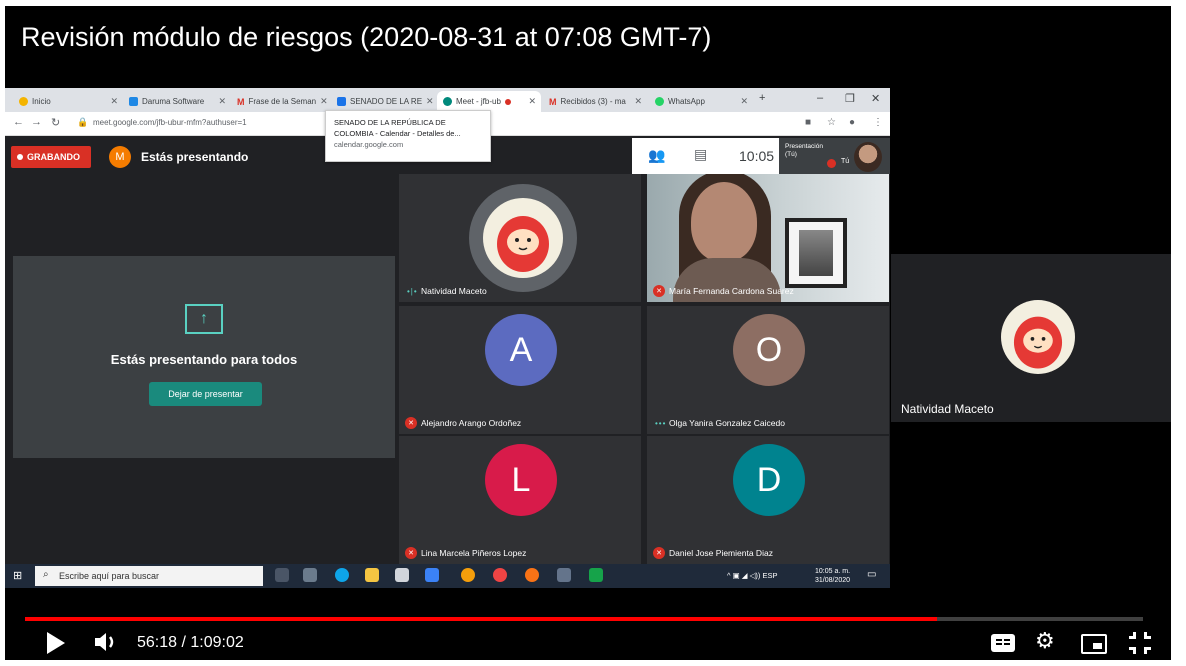  I want to click on forward-icon: →, so click(36, 122).